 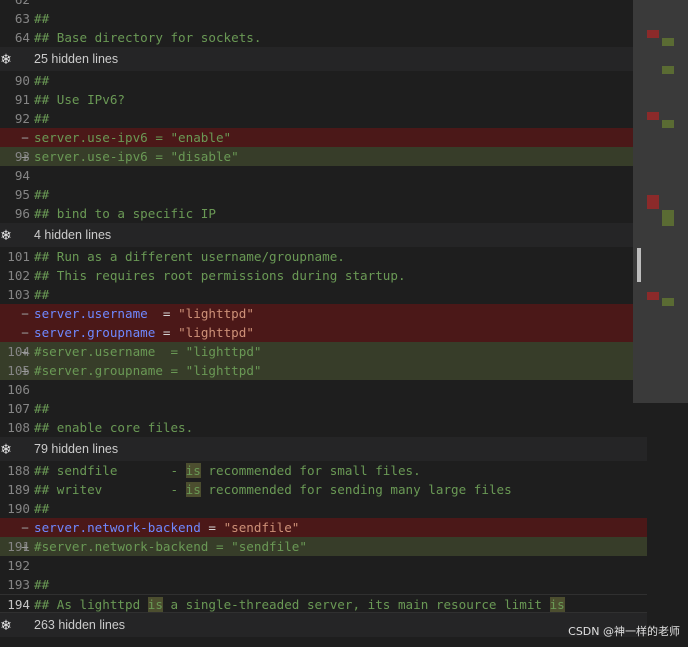 I want to click on code-line: 103 ##, so click(x=323, y=294).